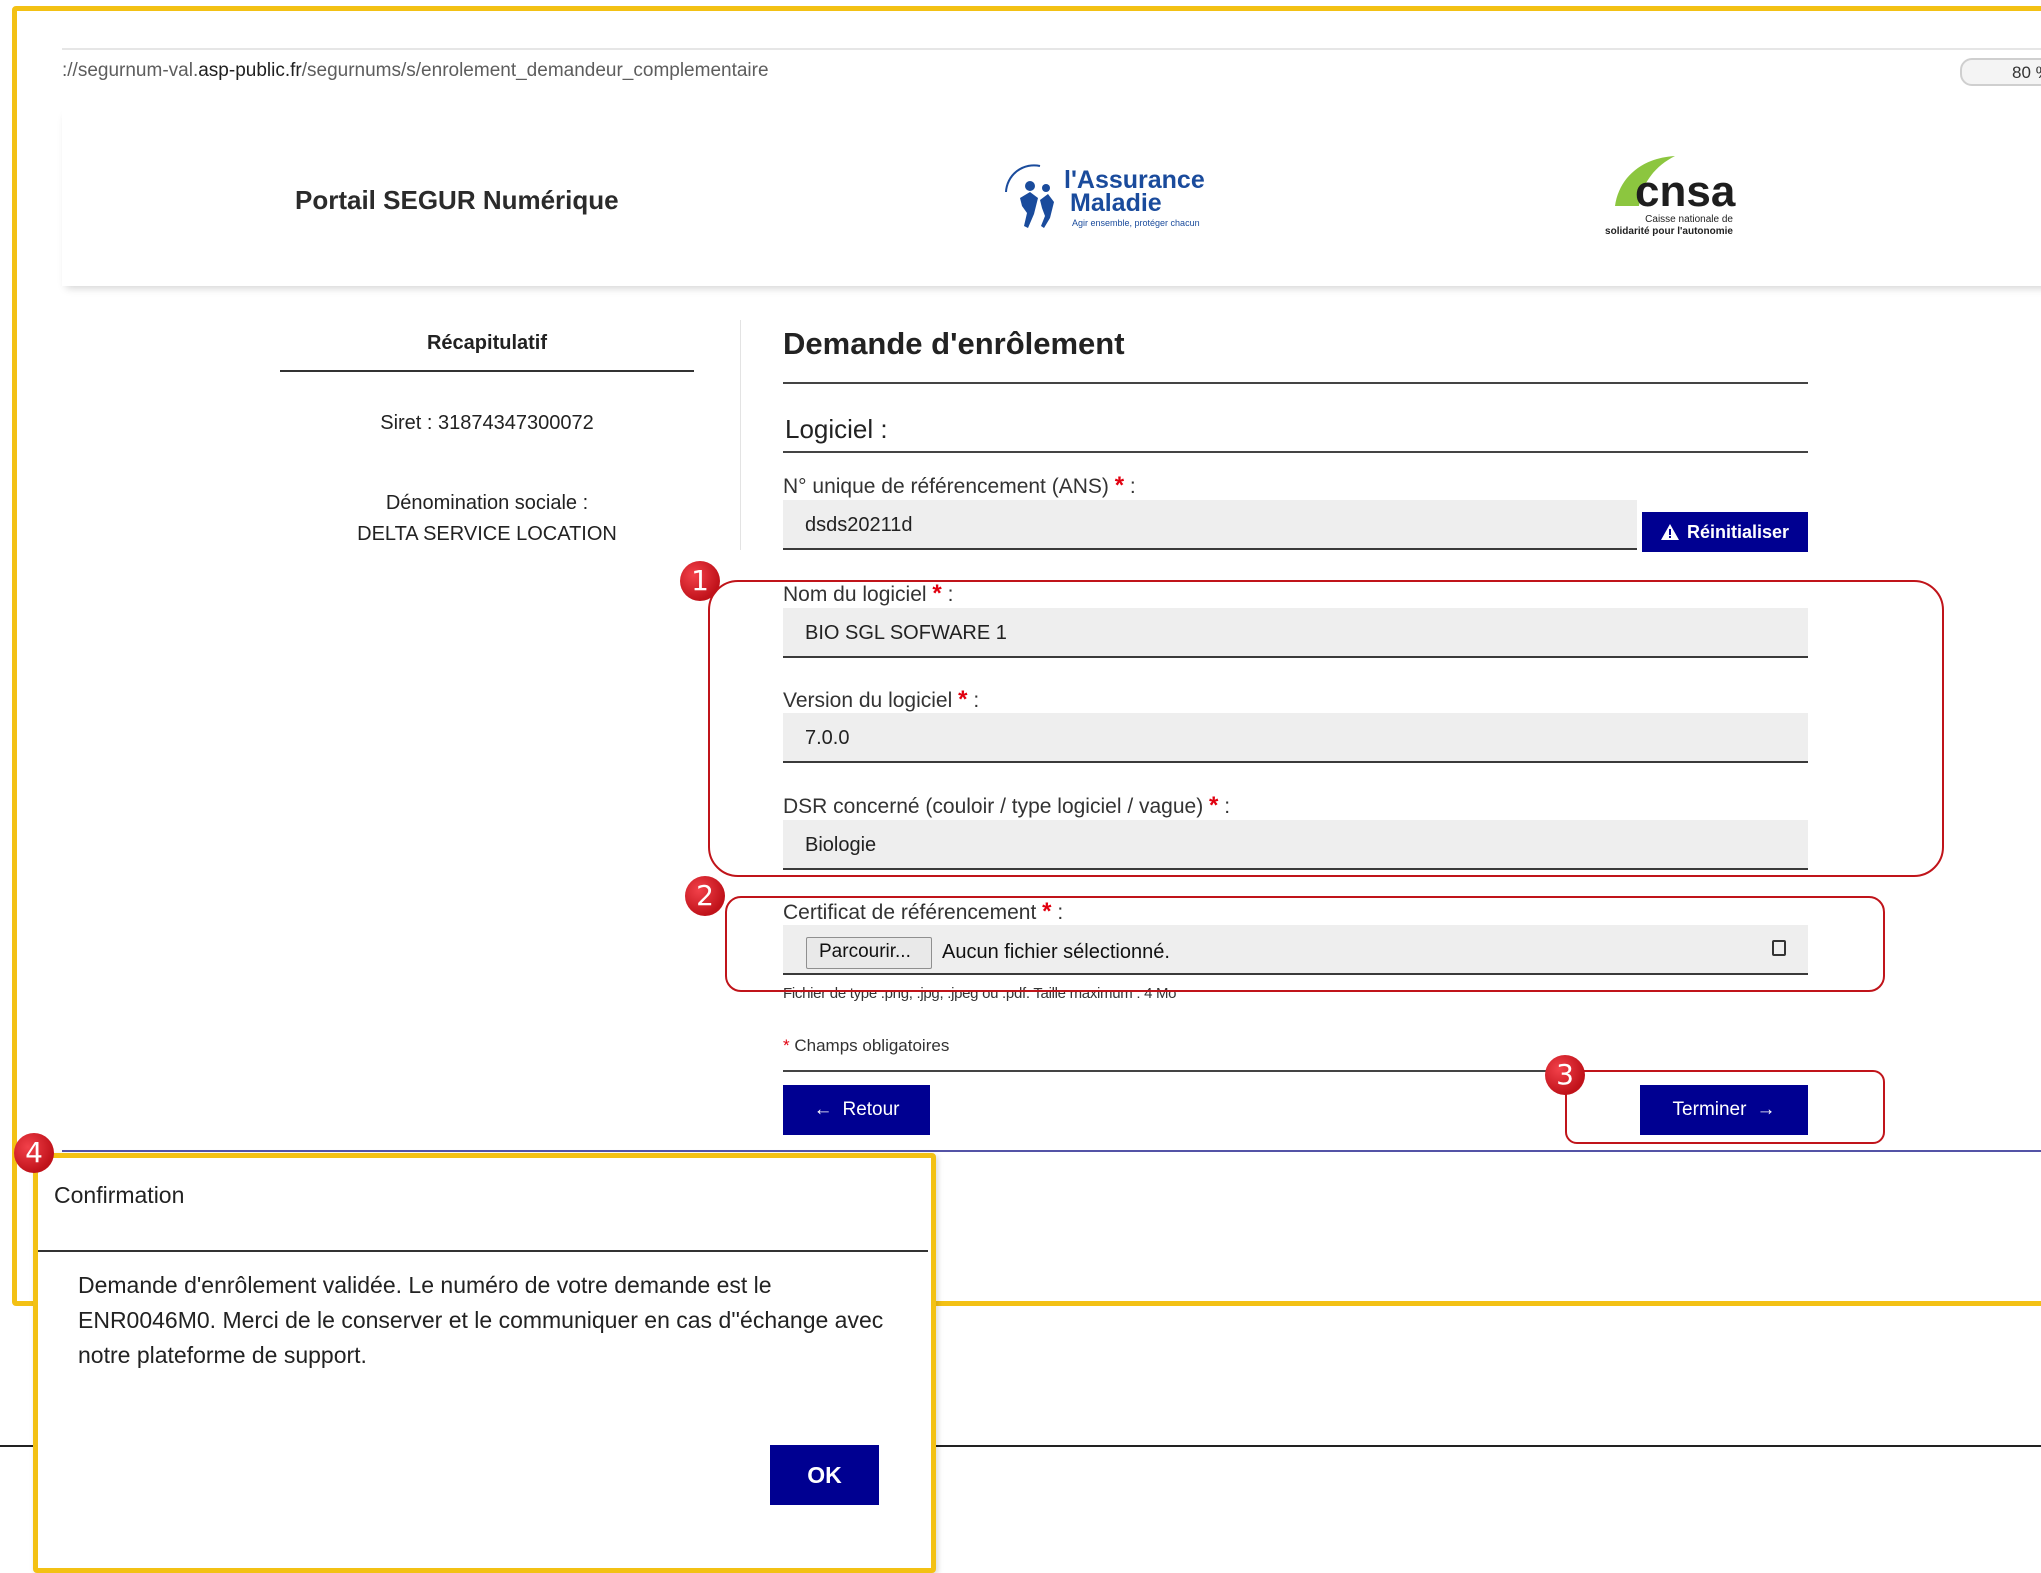  I want to click on required-mark: *, so click(1119, 485).